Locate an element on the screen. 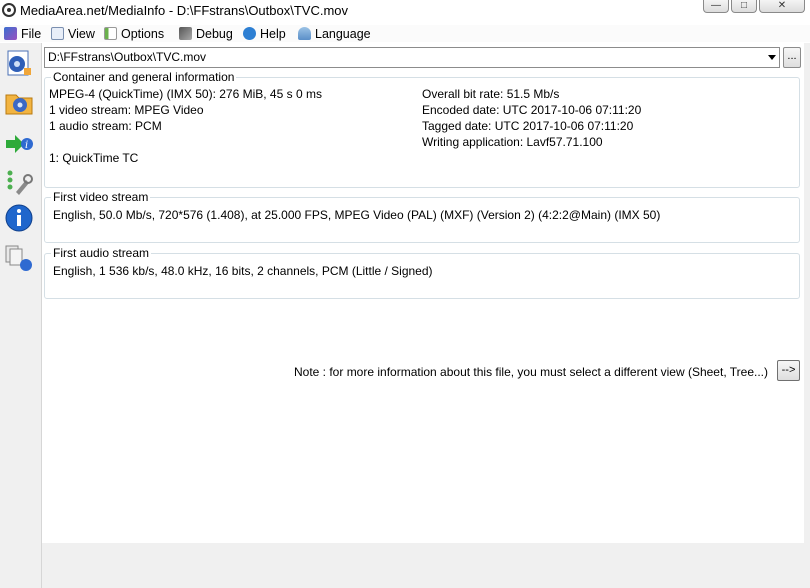 The image size is (810, 588). file-path-combobox: D:\FFstrans\Outbox\TVC.mov is located at coordinates (412, 57).